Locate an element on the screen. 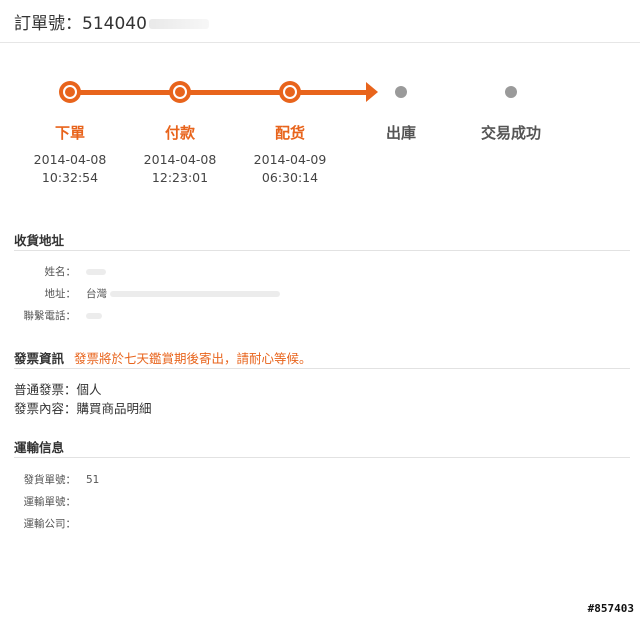  ship-number-value: 51 is located at coordinates (93, 480).